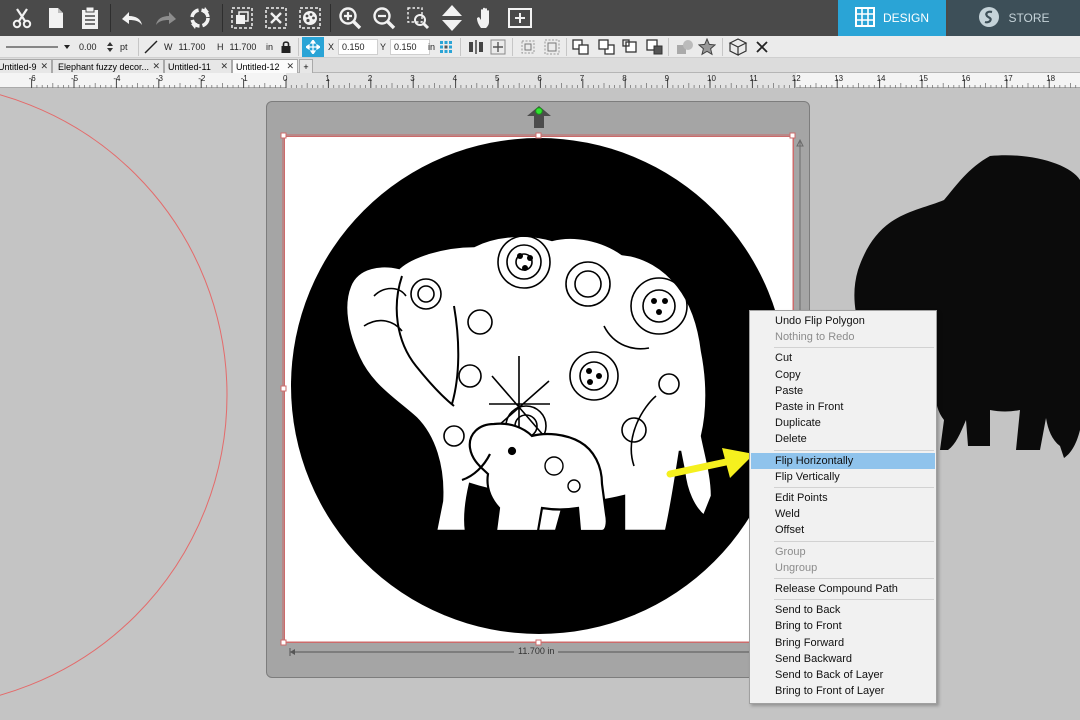 This screenshot has height=720, width=1080. What do you see at coordinates (539, 119) in the screenshot?
I see `feed-arrow-icon` at bounding box center [539, 119].